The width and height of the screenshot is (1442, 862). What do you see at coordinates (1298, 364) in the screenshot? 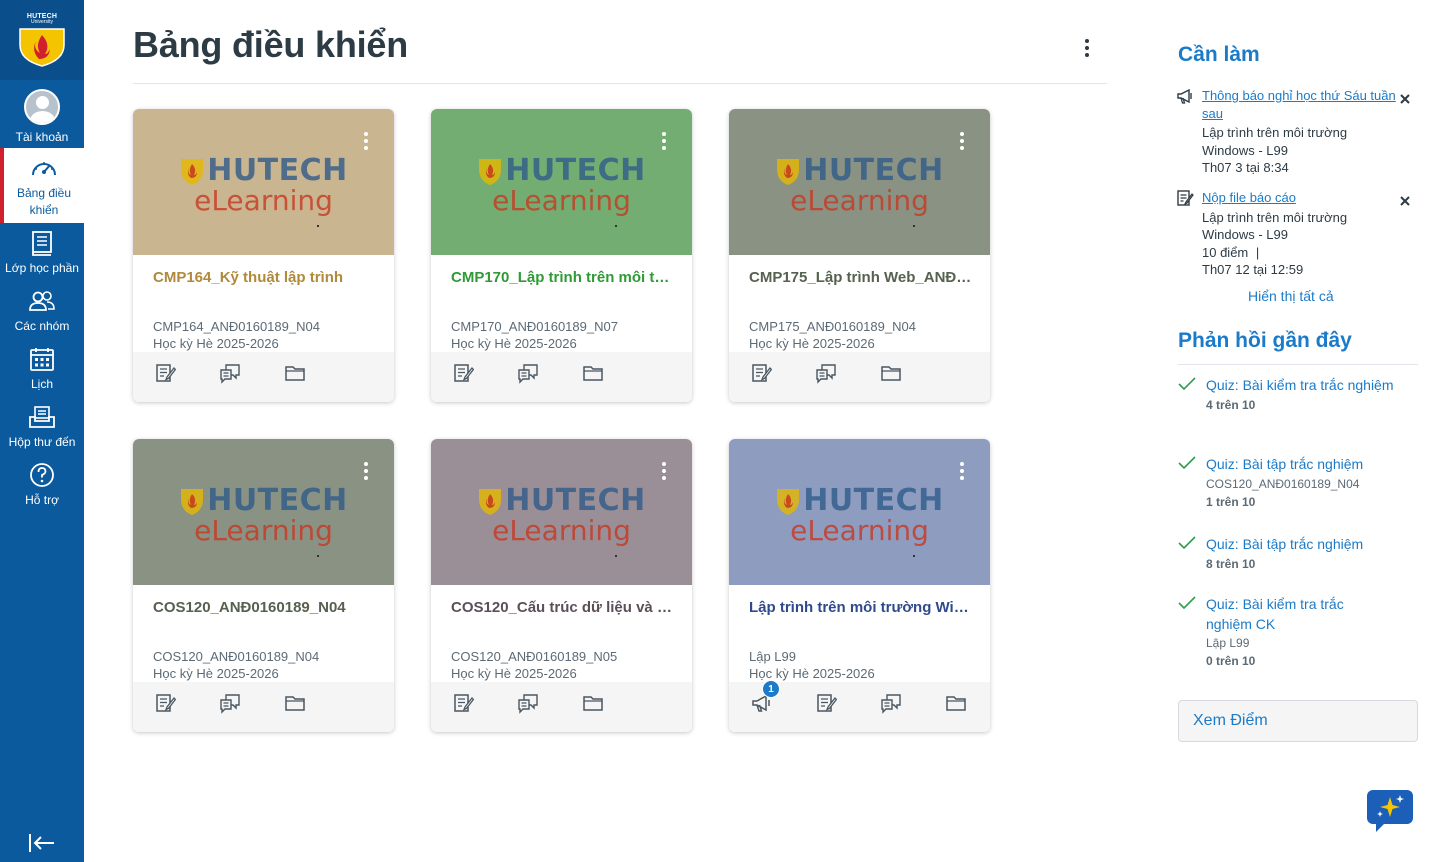
I see `feedback-divider` at bounding box center [1298, 364].